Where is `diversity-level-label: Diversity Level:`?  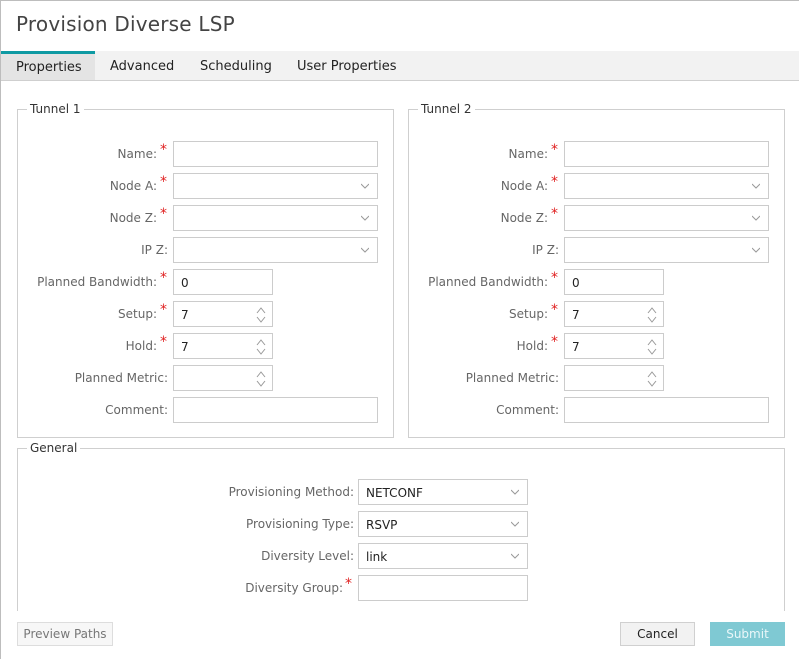 diversity-level-label: Diversity Level: is located at coordinates (307, 556).